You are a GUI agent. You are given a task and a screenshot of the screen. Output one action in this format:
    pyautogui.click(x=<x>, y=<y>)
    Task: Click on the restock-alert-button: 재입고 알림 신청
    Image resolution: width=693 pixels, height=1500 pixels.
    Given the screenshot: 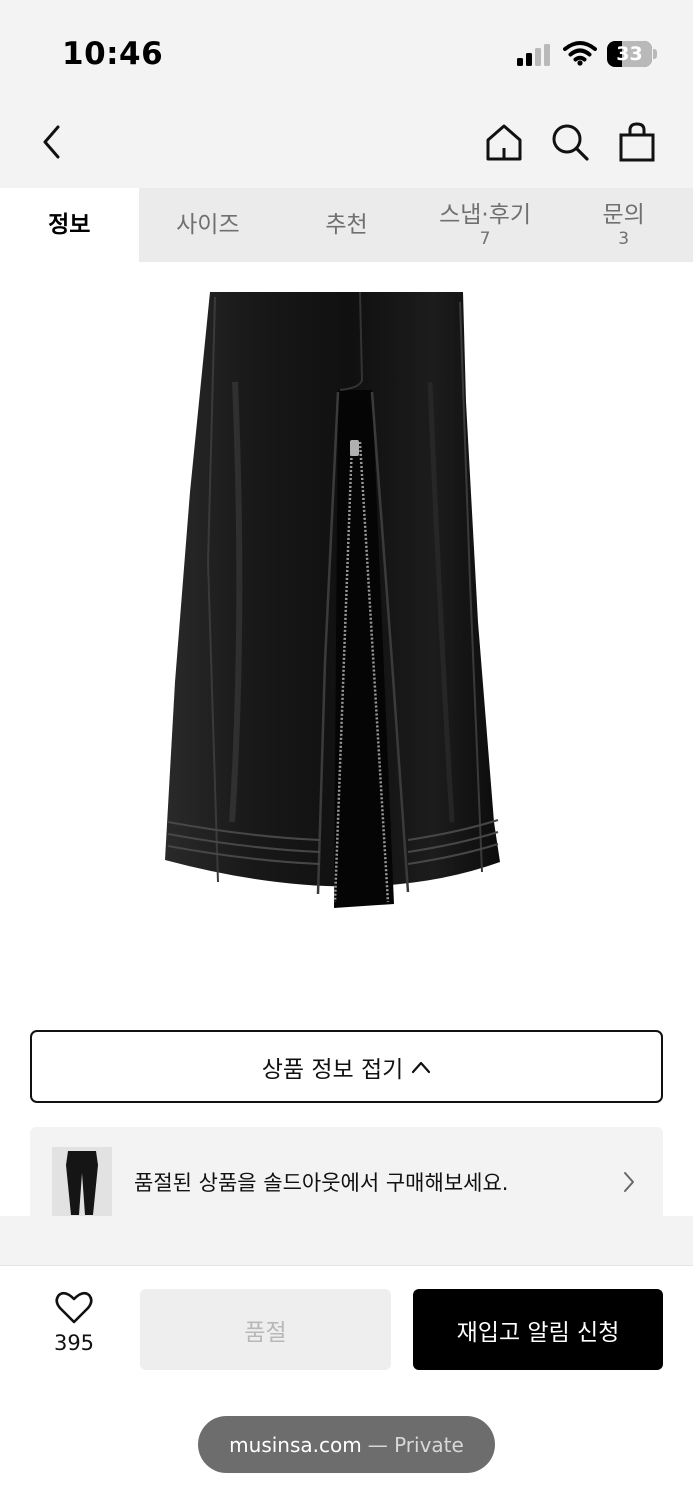 What is the action you would take?
    pyautogui.click(x=538, y=1329)
    